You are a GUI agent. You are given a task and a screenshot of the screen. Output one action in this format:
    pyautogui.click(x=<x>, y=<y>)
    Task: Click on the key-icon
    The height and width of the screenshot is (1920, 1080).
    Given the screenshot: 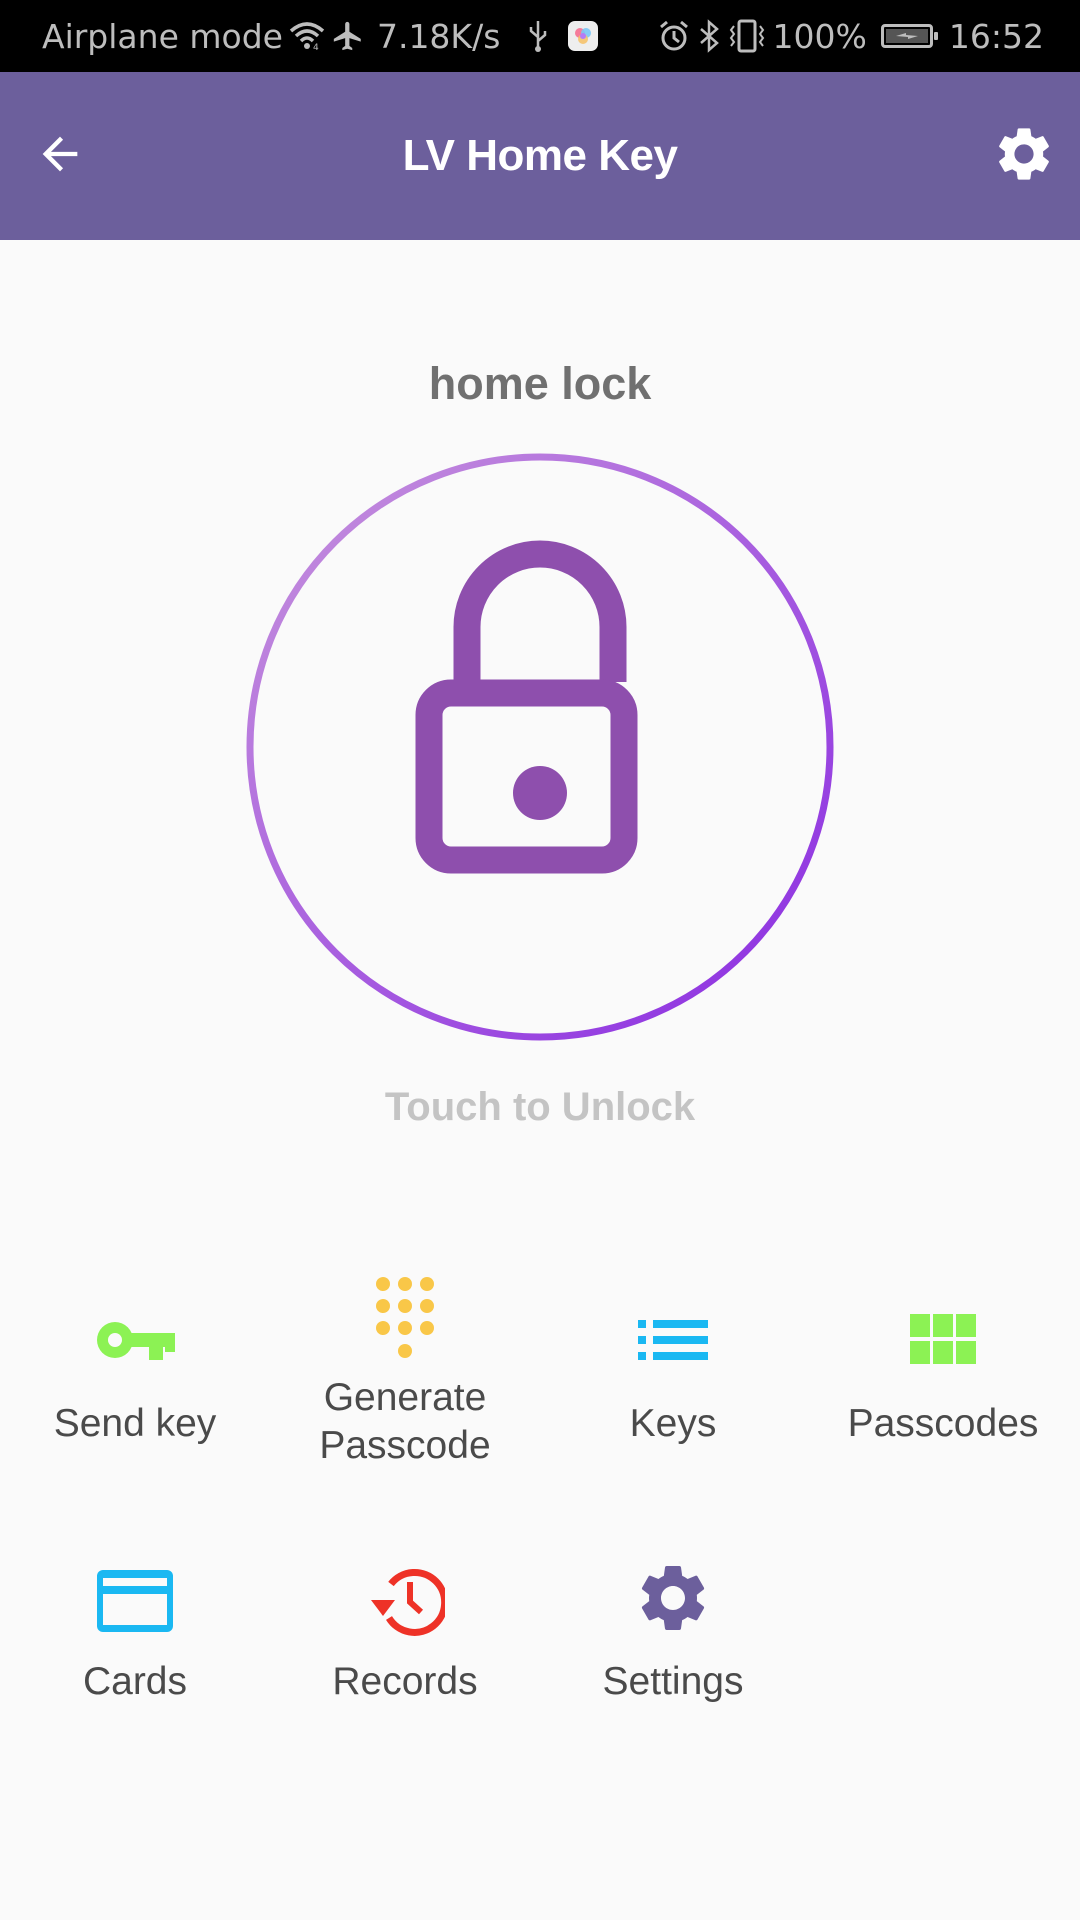 What is the action you would take?
    pyautogui.click(x=135, y=1340)
    